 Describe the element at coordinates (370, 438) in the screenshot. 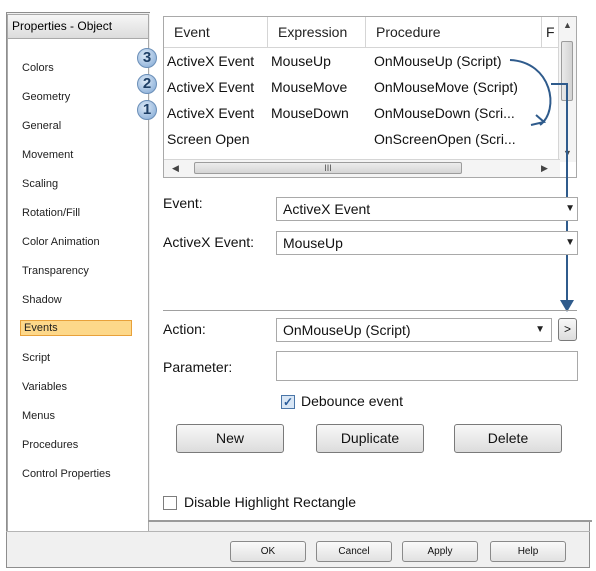

I see `duplicate-button: Duplicate` at that location.